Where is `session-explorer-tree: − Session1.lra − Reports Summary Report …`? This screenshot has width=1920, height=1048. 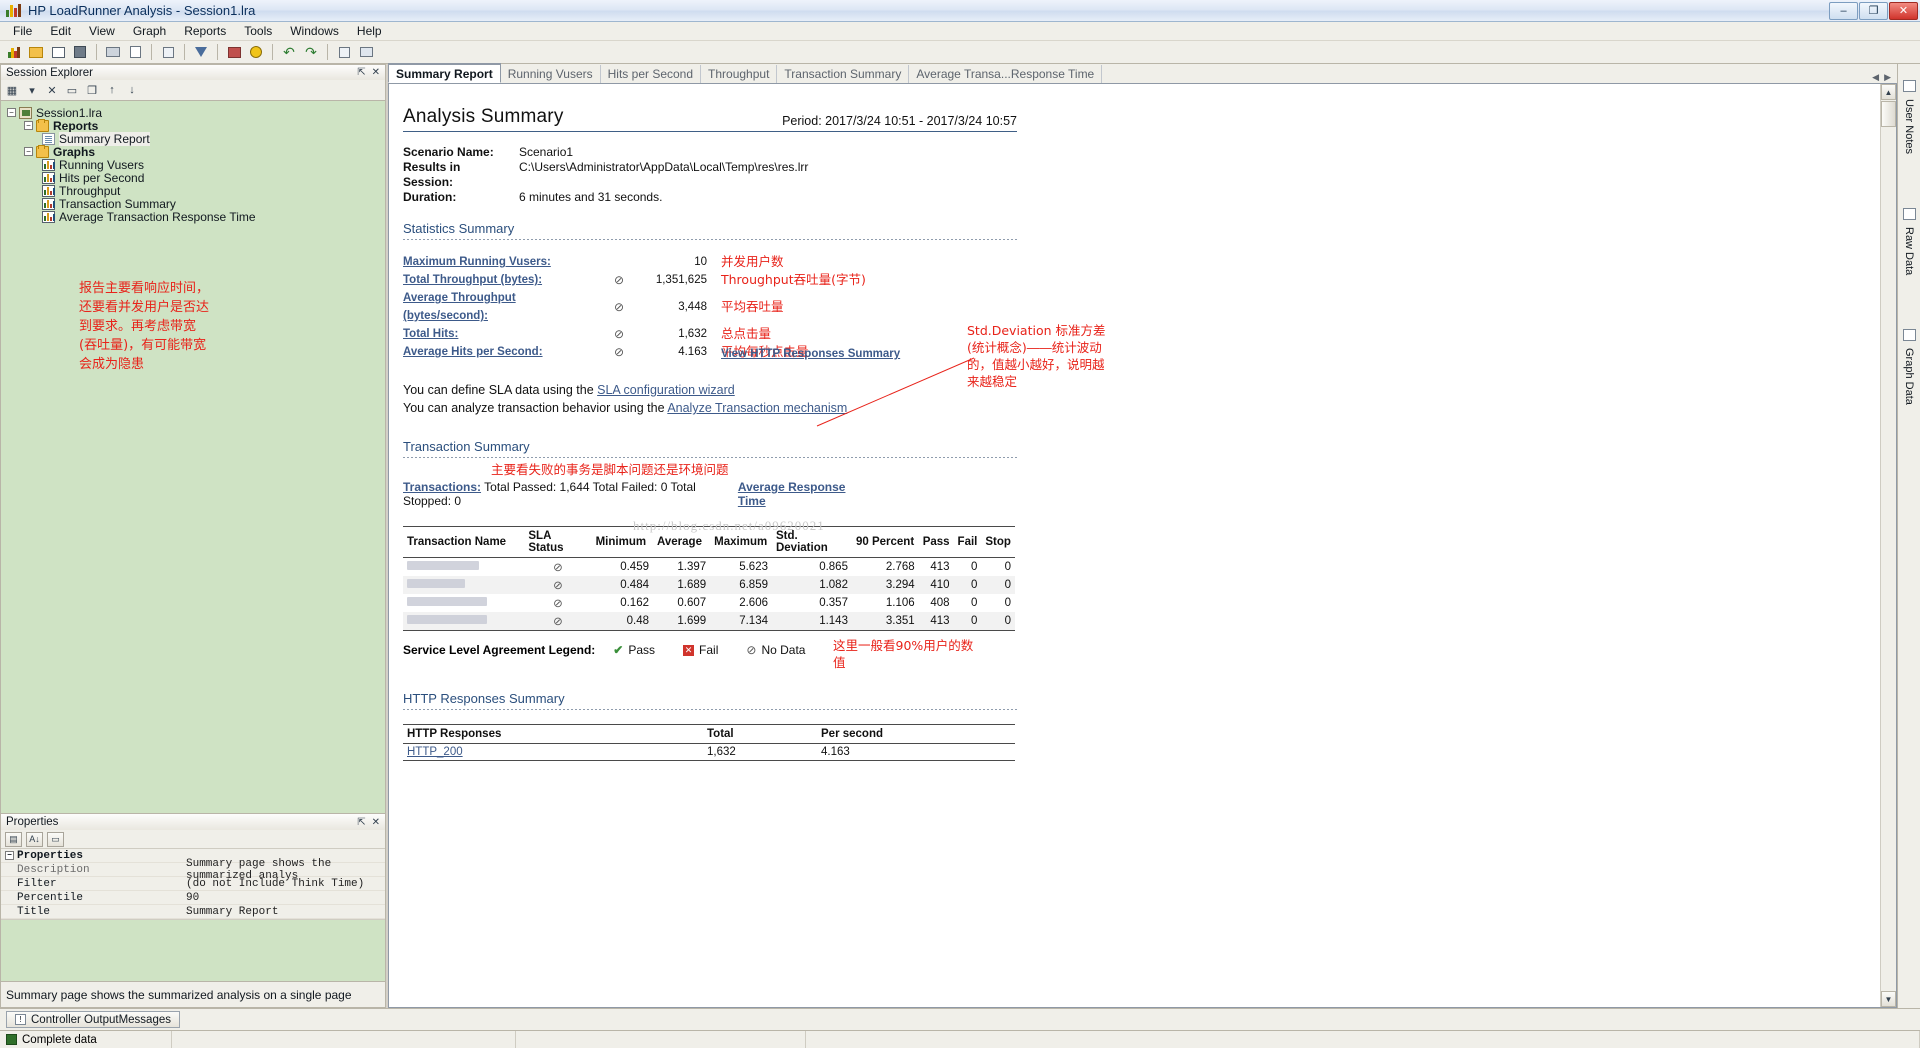 session-explorer-tree: − Session1.lra − Reports Summary Report … is located at coordinates (193, 457).